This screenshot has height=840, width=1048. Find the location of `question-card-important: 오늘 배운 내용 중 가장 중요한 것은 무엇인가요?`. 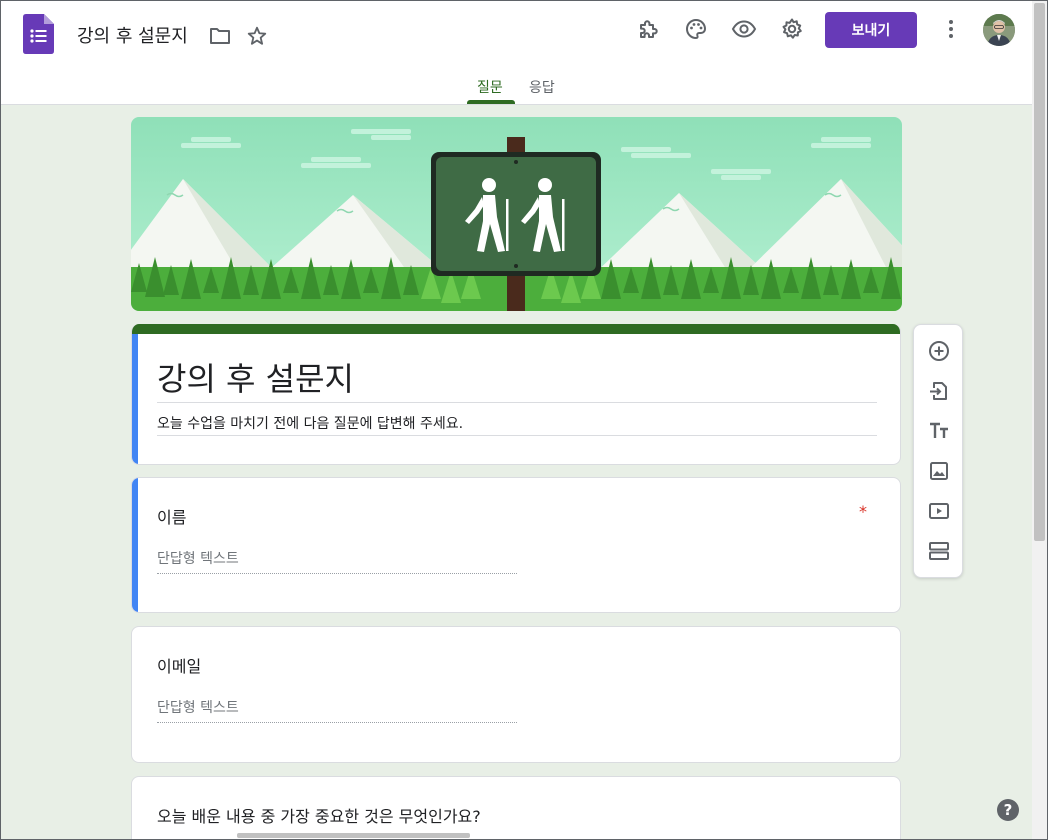

question-card-important: 오늘 배운 내용 중 가장 중요한 것은 무엇인가요? is located at coordinates (516, 808).